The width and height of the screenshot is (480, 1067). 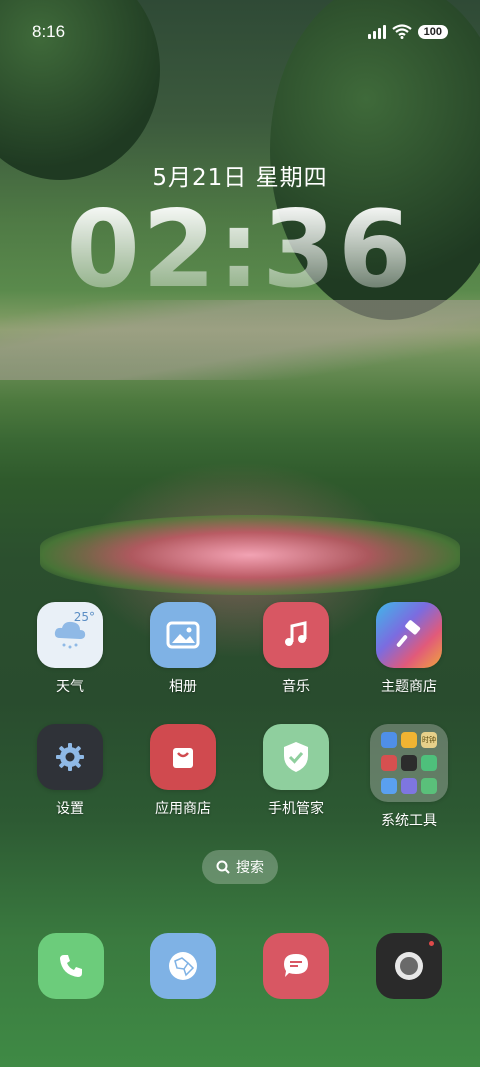 I want to click on gear-icon, so click(x=70, y=757).